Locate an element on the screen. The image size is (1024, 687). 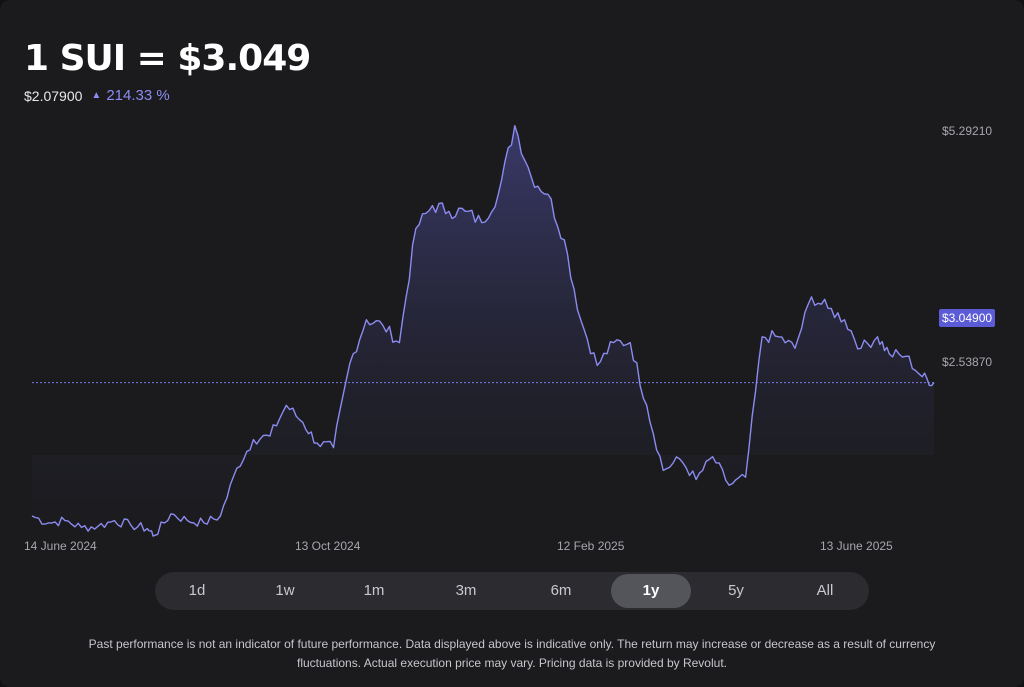
time-range-tabs: 1d 1w 1m 3m 6m 1y 5y All is located at coordinates (512, 591).